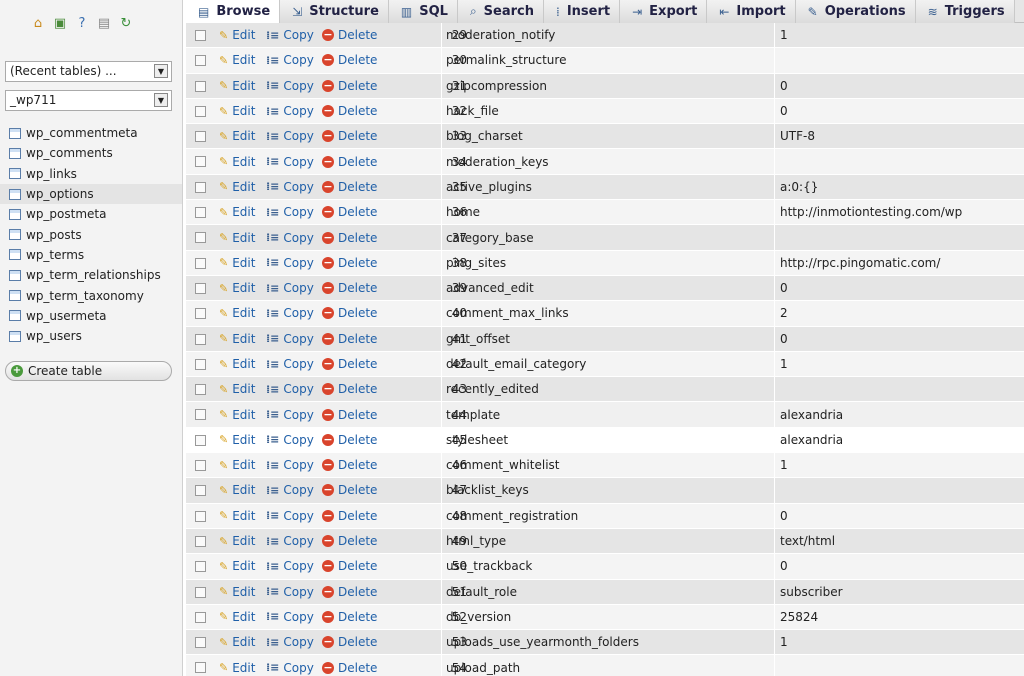  I want to click on sidebar-item-wp-users: wp_users, so click(91, 336).